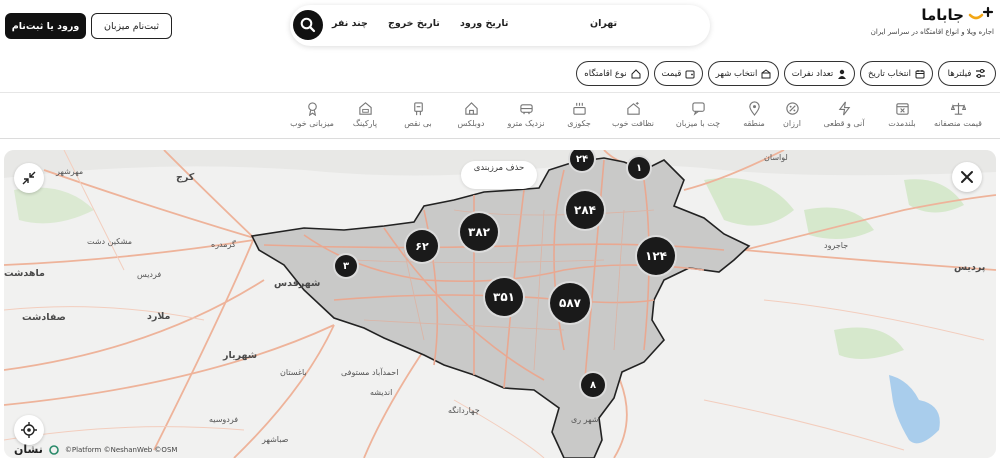  I want to click on place-label: ملارد, so click(159, 316).